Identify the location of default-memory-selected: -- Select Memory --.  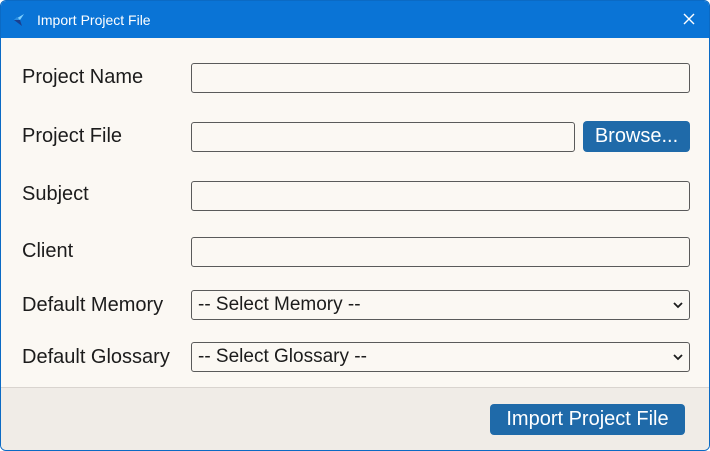
(279, 304).